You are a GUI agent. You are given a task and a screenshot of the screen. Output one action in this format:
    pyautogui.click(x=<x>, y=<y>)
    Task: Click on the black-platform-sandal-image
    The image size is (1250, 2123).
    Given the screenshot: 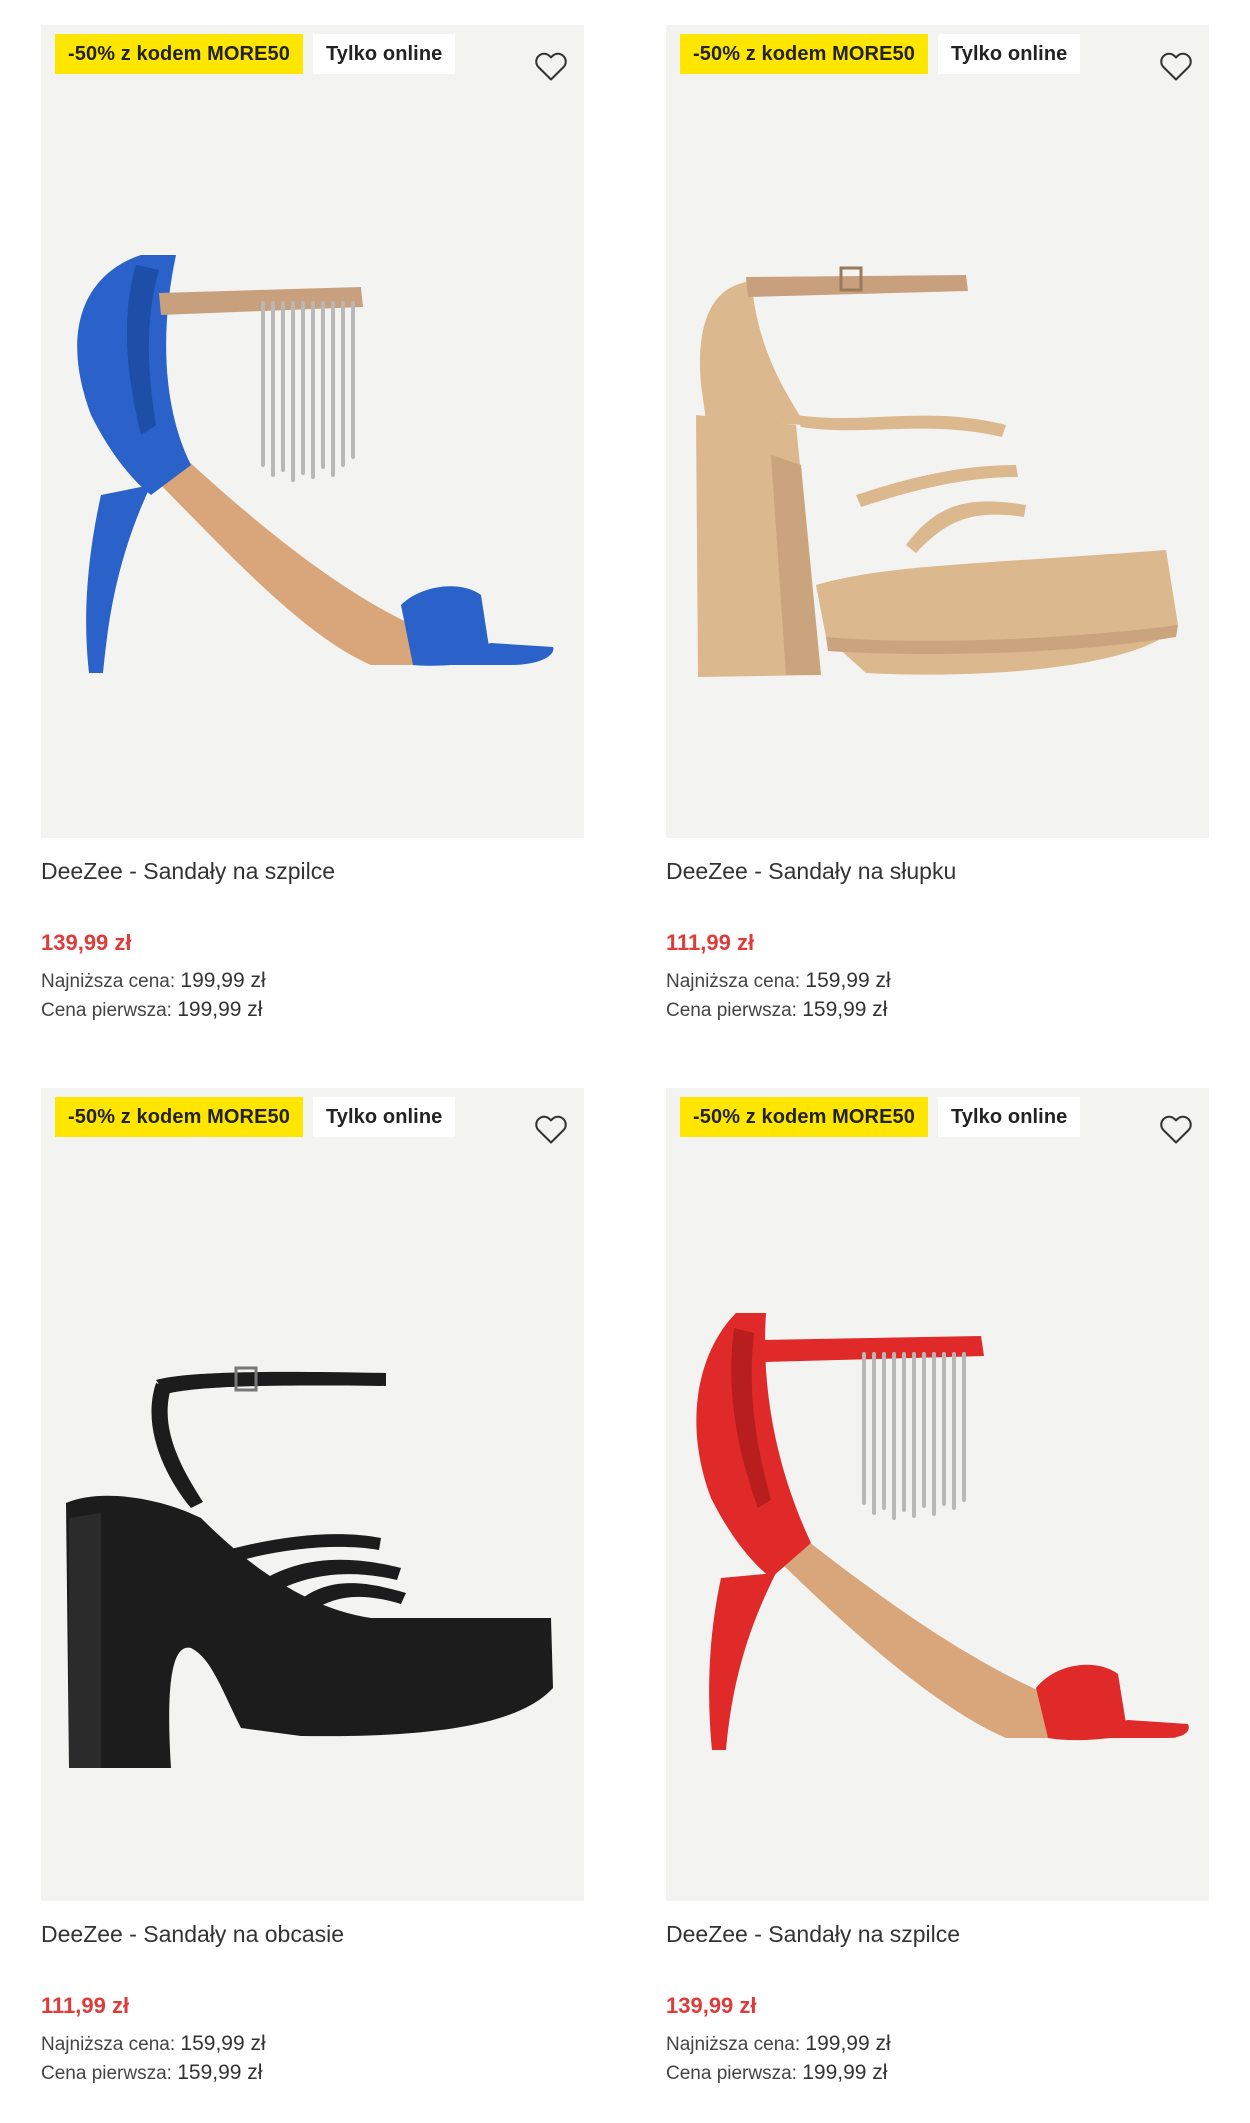 What is the action you would take?
    pyautogui.click(x=309, y=1567)
    